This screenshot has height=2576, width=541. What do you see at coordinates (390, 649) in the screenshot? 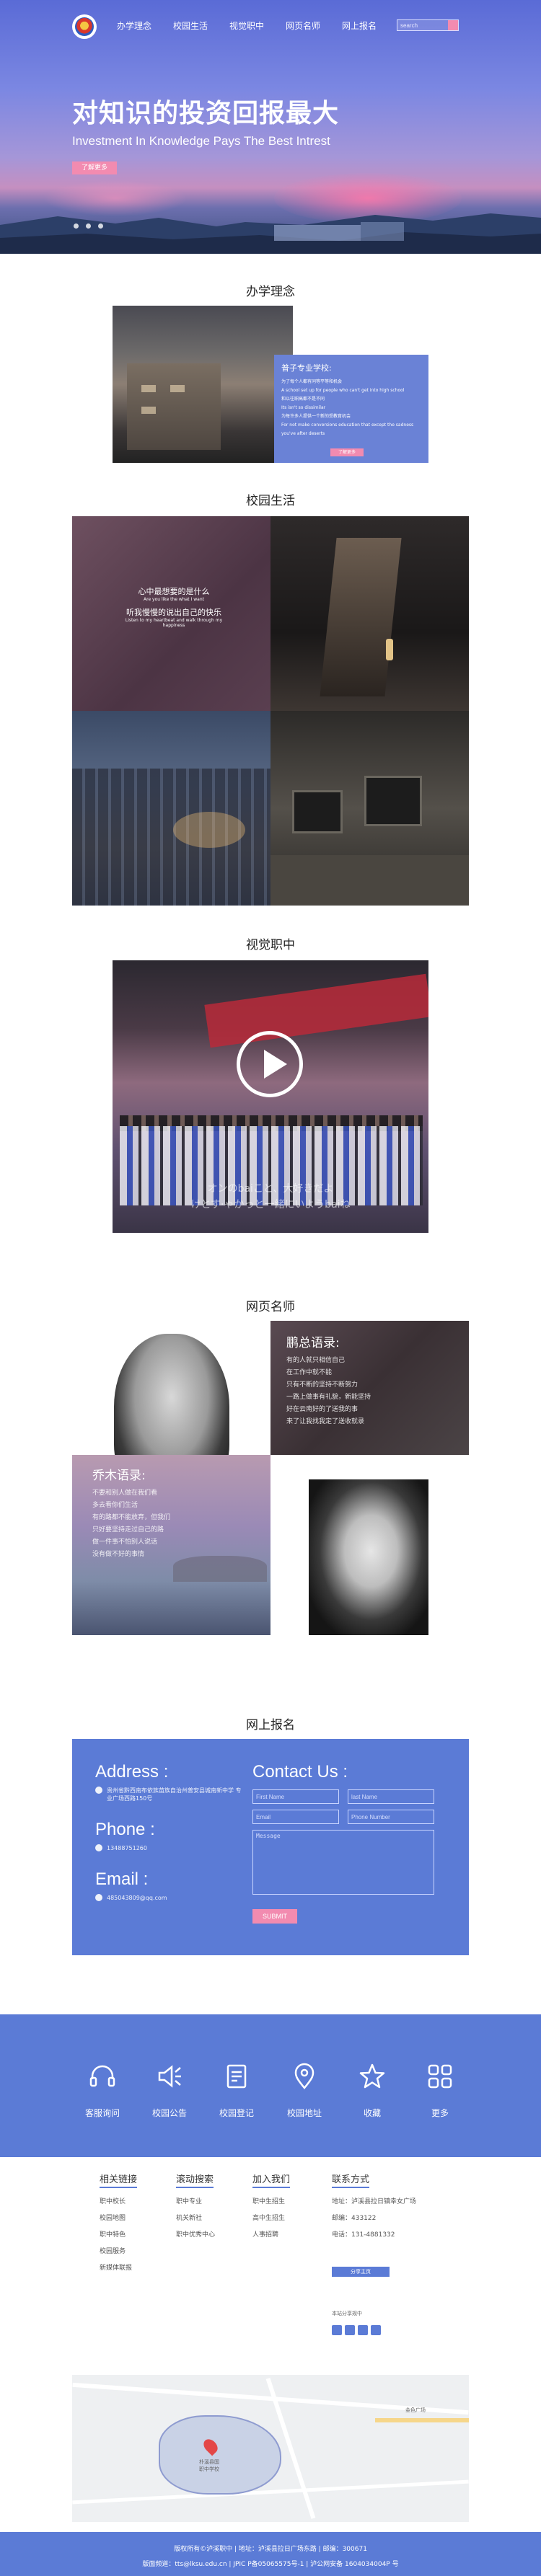
I see `lamp-shape` at bounding box center [390, 649].